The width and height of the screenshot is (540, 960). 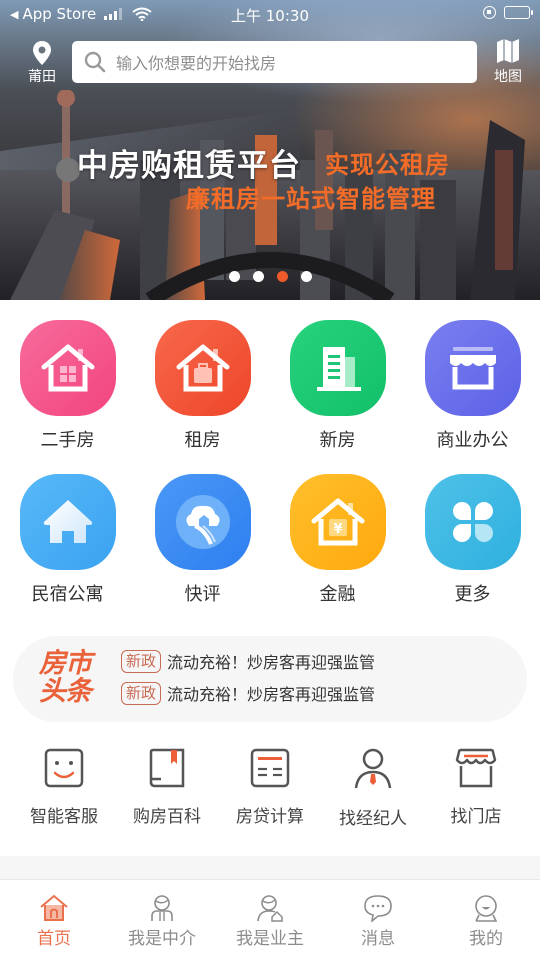 What do you see at coordinates (311, 199) in the screenshot?
I see `banner-slogan-accent-2: 廉租房一站式智能管理` at bounding box center [311, 199].